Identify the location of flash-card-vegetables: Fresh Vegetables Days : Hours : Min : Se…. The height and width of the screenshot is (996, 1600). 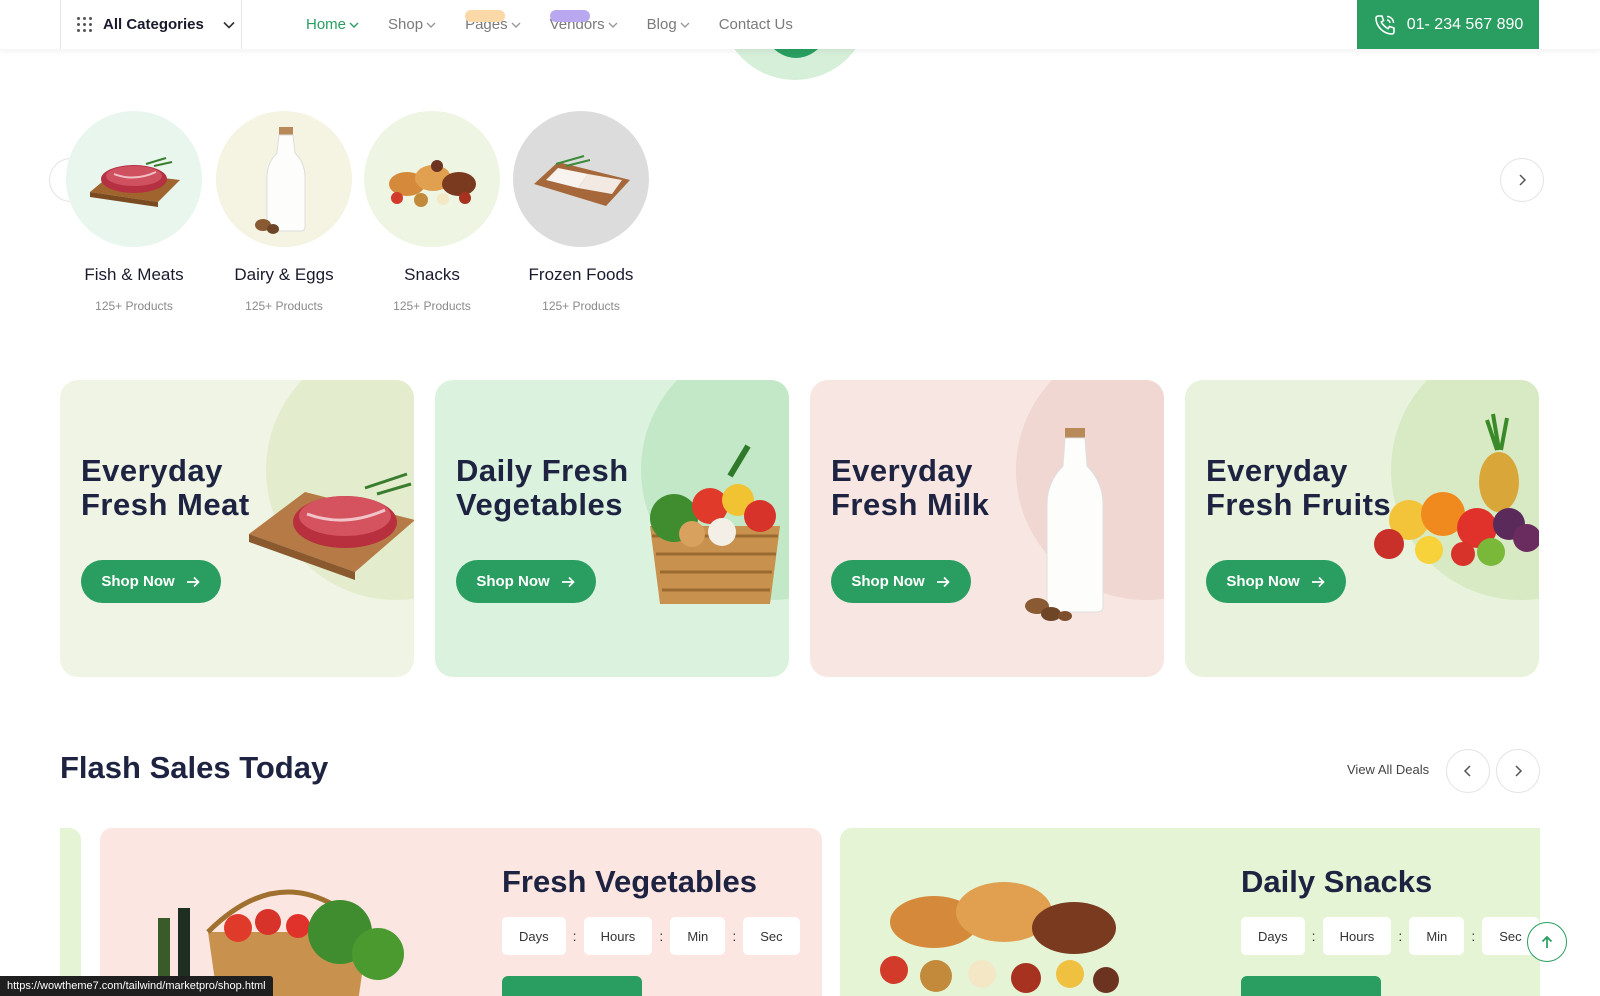
(461, 912).